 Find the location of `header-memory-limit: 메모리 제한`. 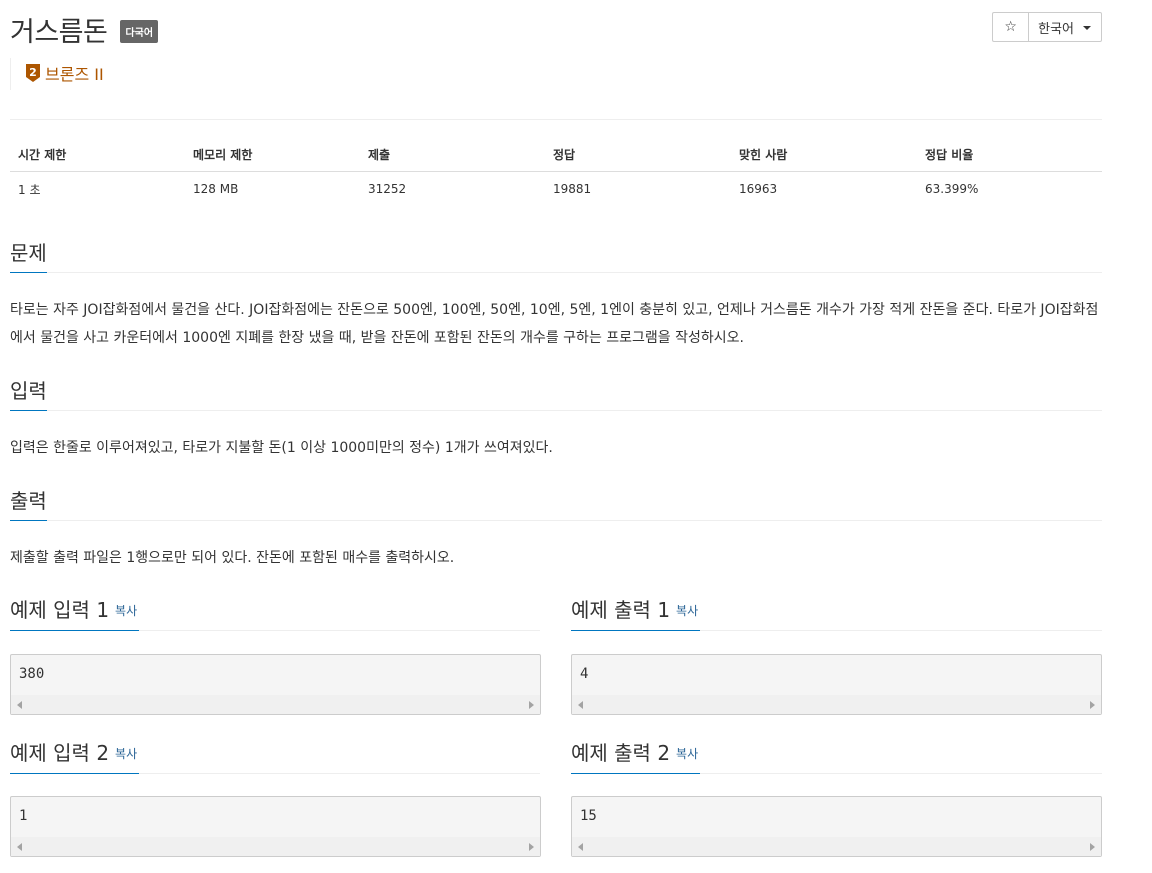

header-memory-limit: 메모리 제한 is located at coordinates (272, 154).